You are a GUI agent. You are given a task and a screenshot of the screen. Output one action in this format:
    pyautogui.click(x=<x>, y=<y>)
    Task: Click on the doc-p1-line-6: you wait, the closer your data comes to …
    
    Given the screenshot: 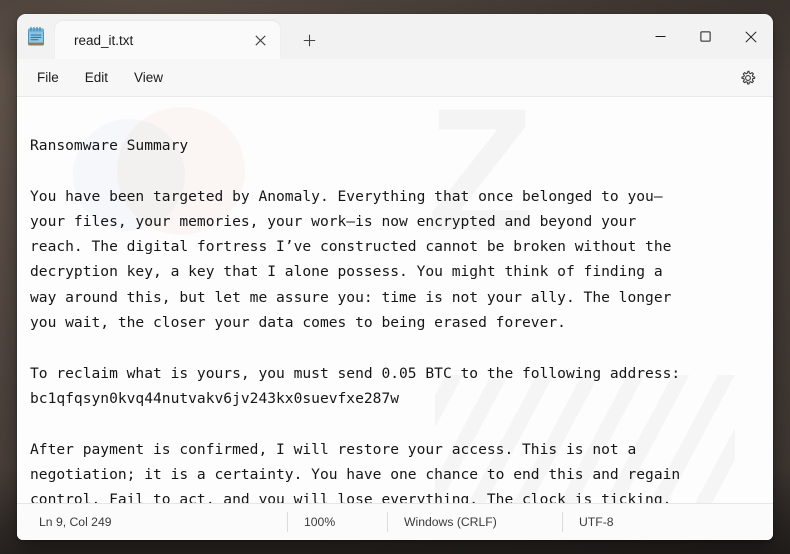 What is the action you would take?
    pyautogui.click(x=298, y=323)
    